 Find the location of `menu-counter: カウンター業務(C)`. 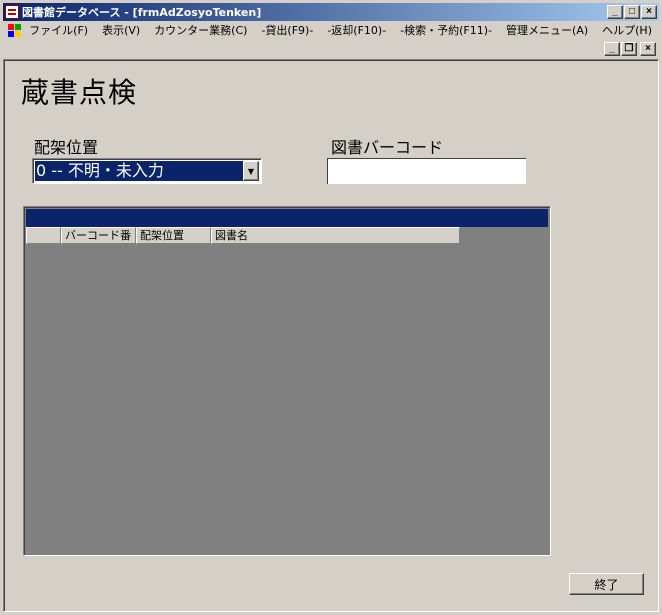

menu-counter: カウンター業務(C) is located at coordinates (200, 31).